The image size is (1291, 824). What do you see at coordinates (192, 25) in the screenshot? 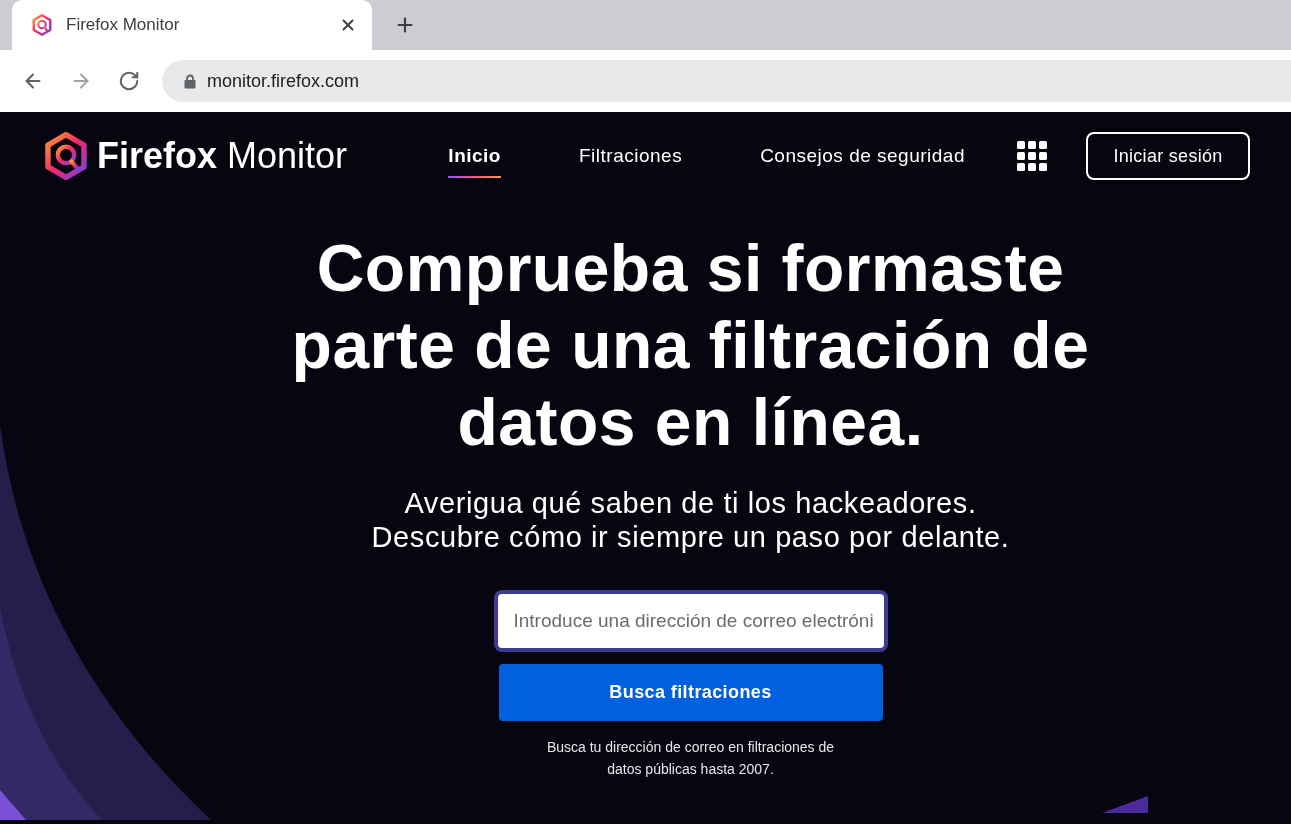
I see `browser-tab: Firefox Monitor` at bounding box center [192, 25].